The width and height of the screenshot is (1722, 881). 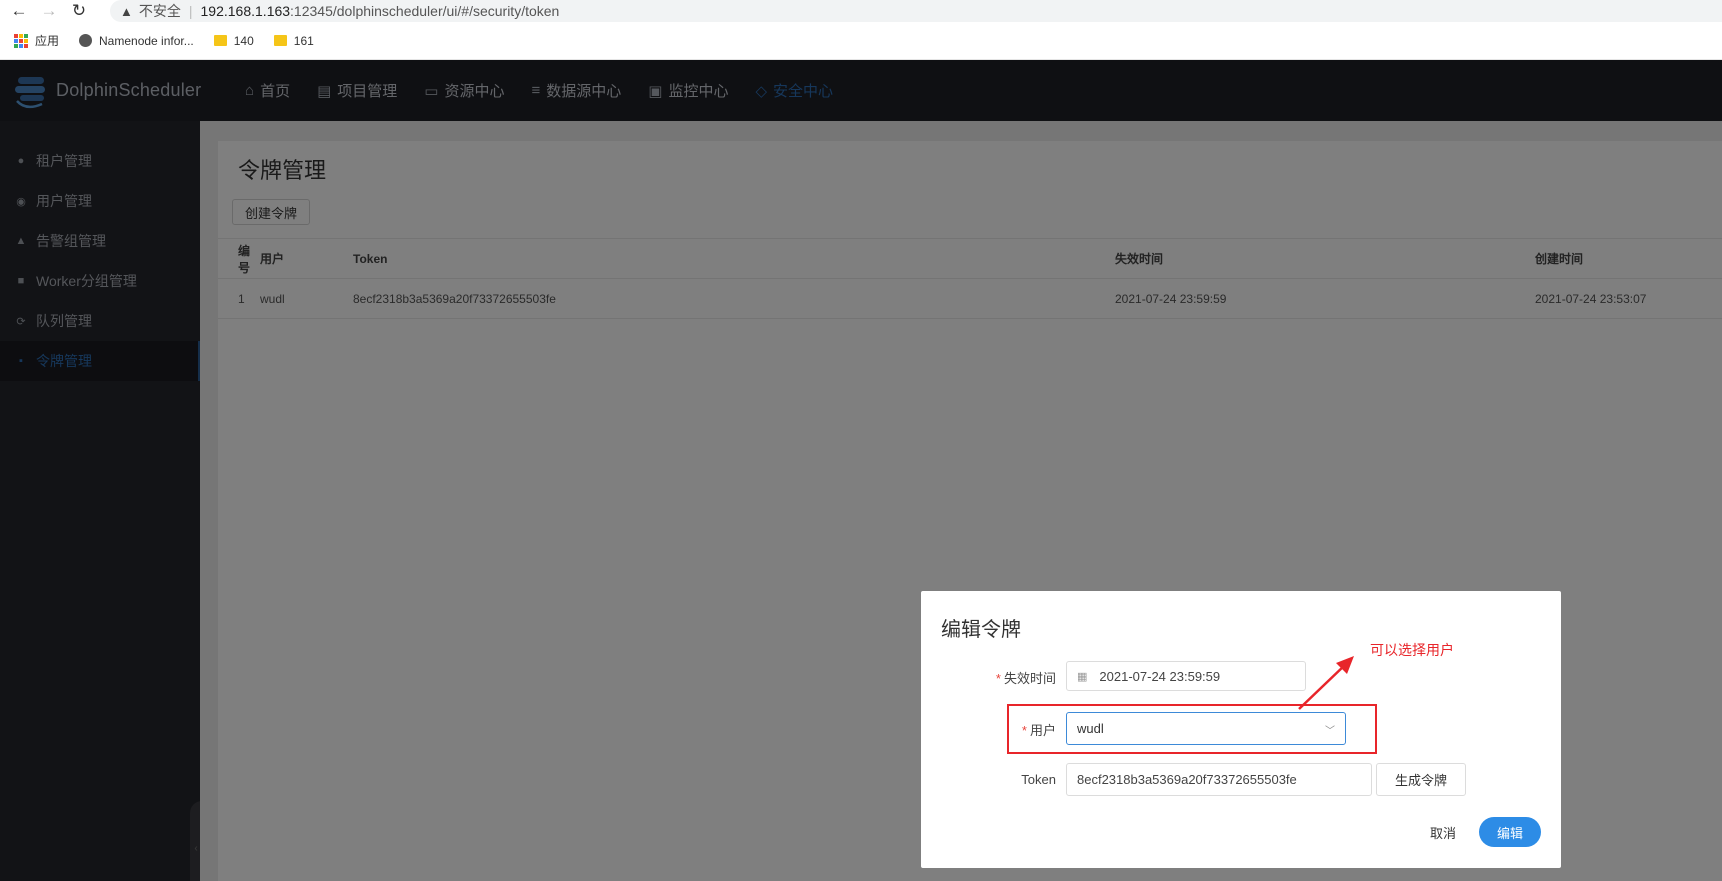 I want to click on annotation-text: 可以选择用户, so click(x=1412, y=650).